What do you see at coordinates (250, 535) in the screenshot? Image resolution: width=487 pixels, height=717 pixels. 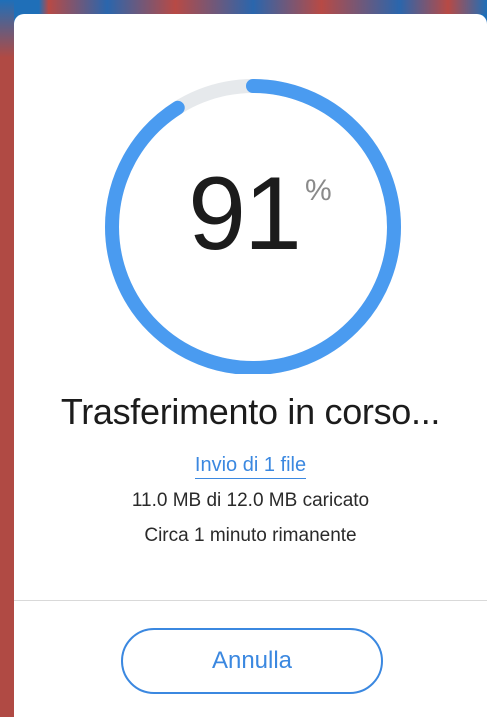 I see `remaining-time-text: Circa 1 minuto rimanente` at bounding box center [250, 535].